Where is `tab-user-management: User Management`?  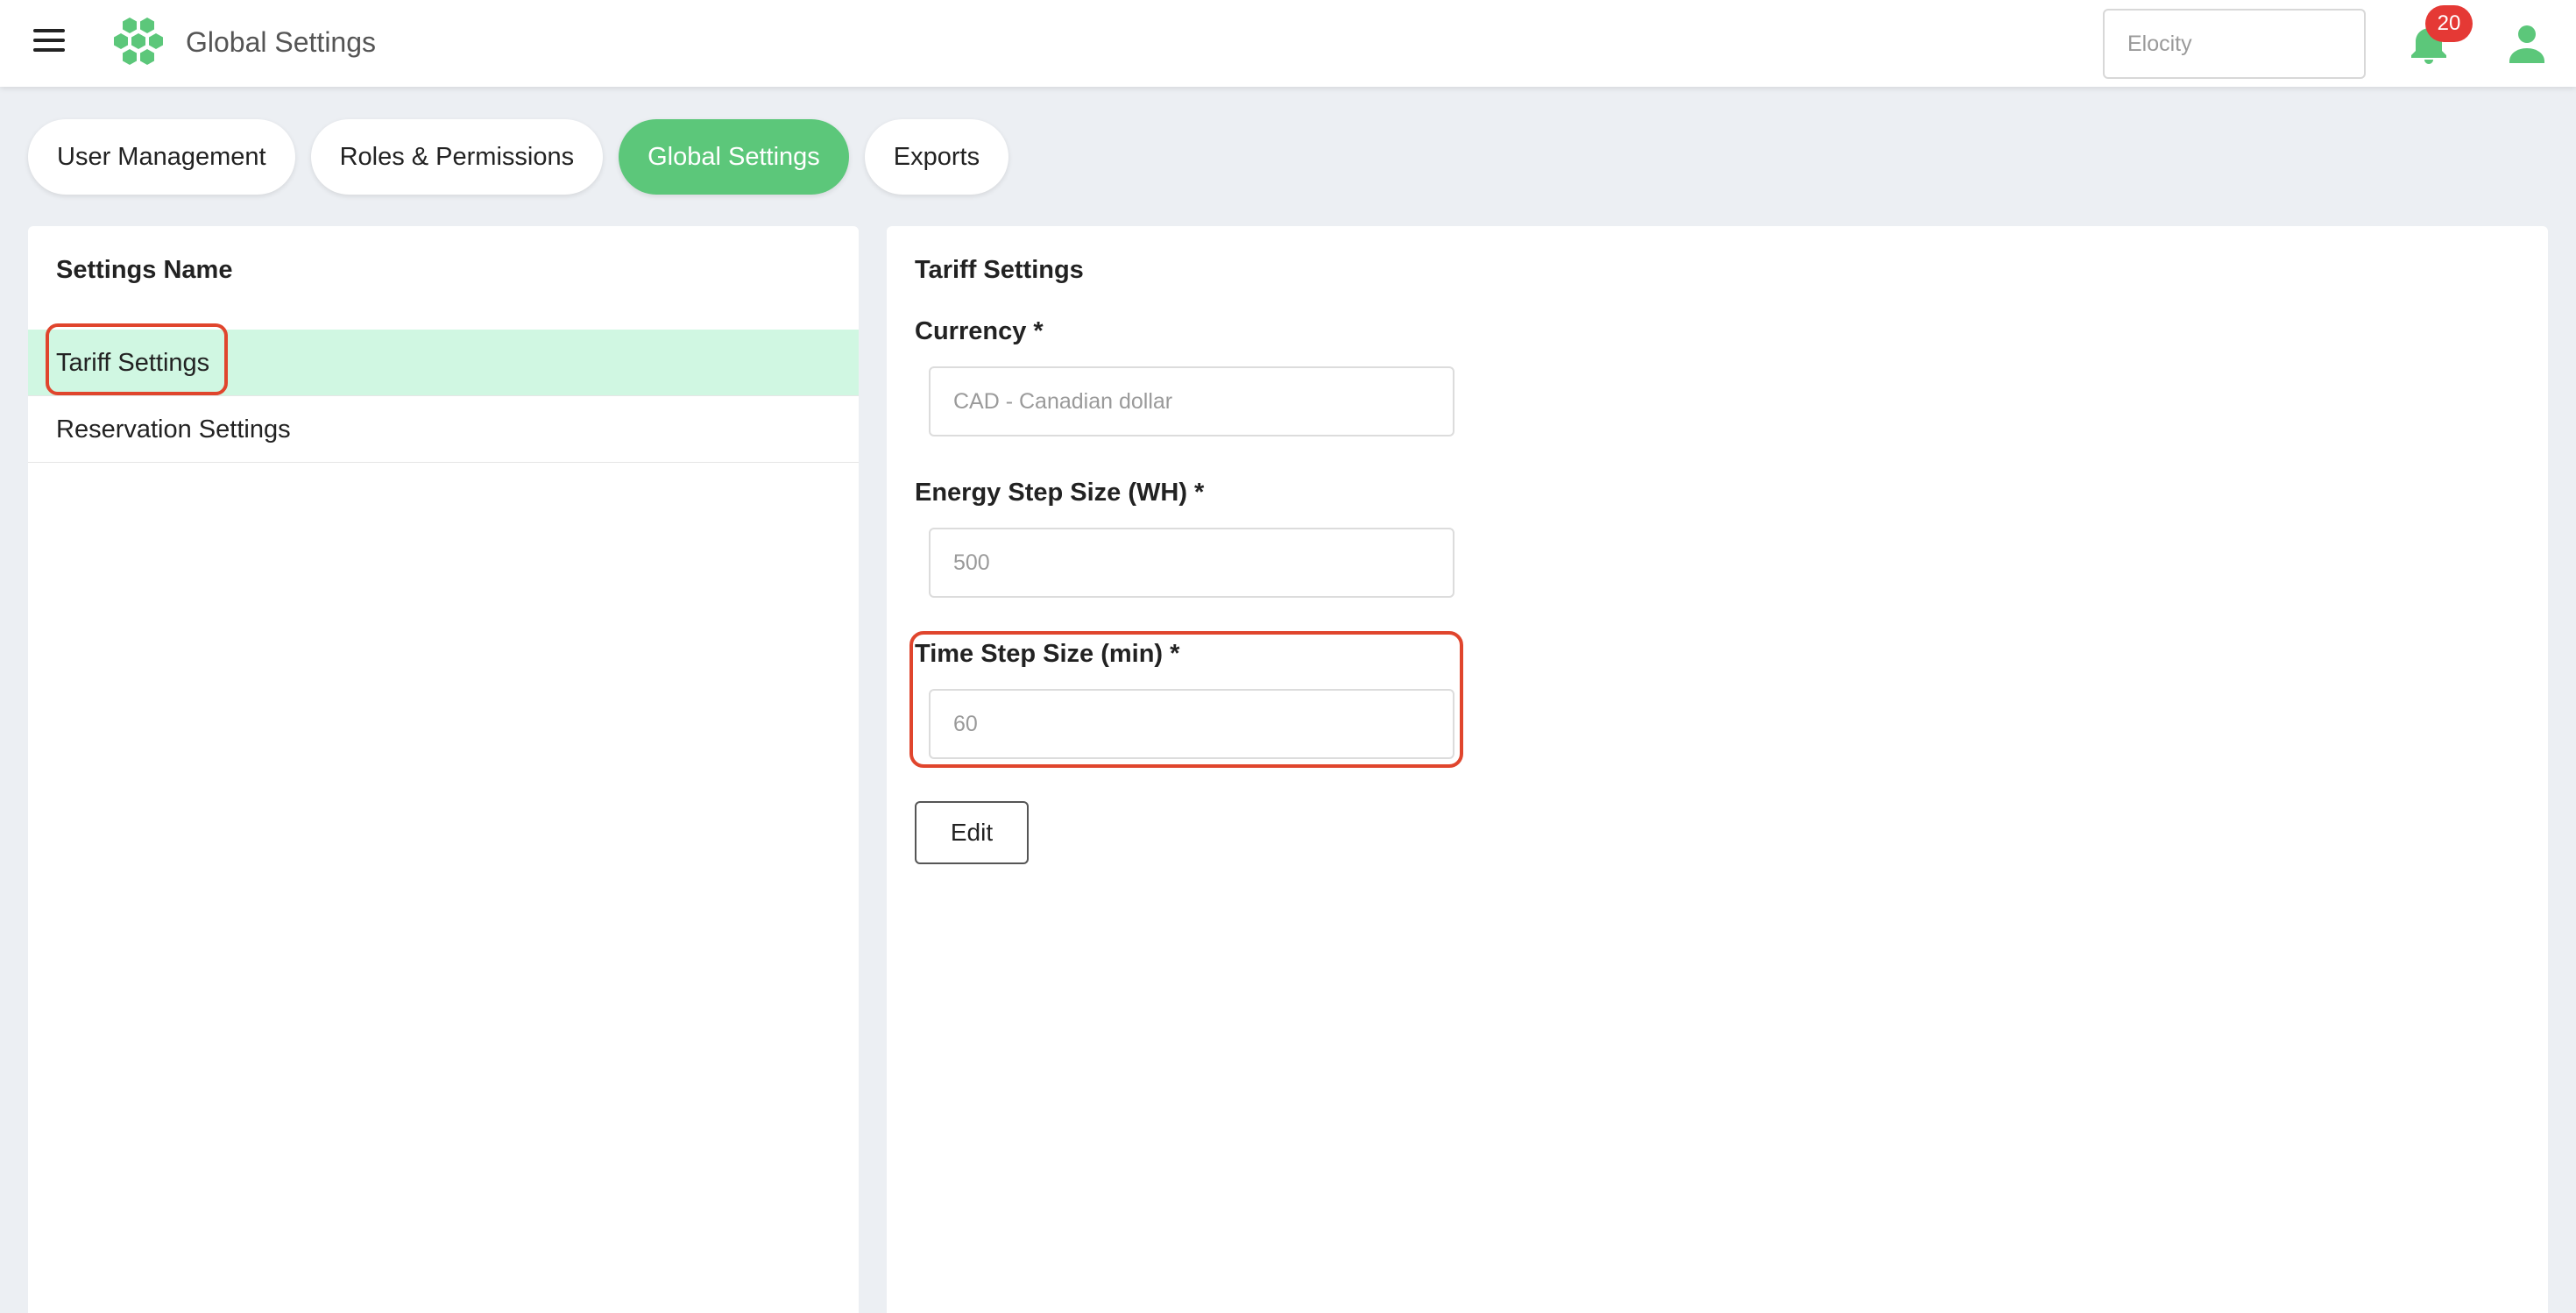
tab-user-management: User Management is located at coordinates (161, 157).